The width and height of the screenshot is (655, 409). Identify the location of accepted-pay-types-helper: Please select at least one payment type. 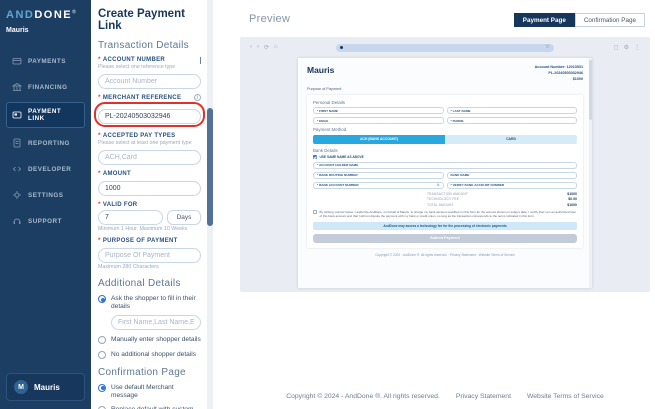
(145, 143).